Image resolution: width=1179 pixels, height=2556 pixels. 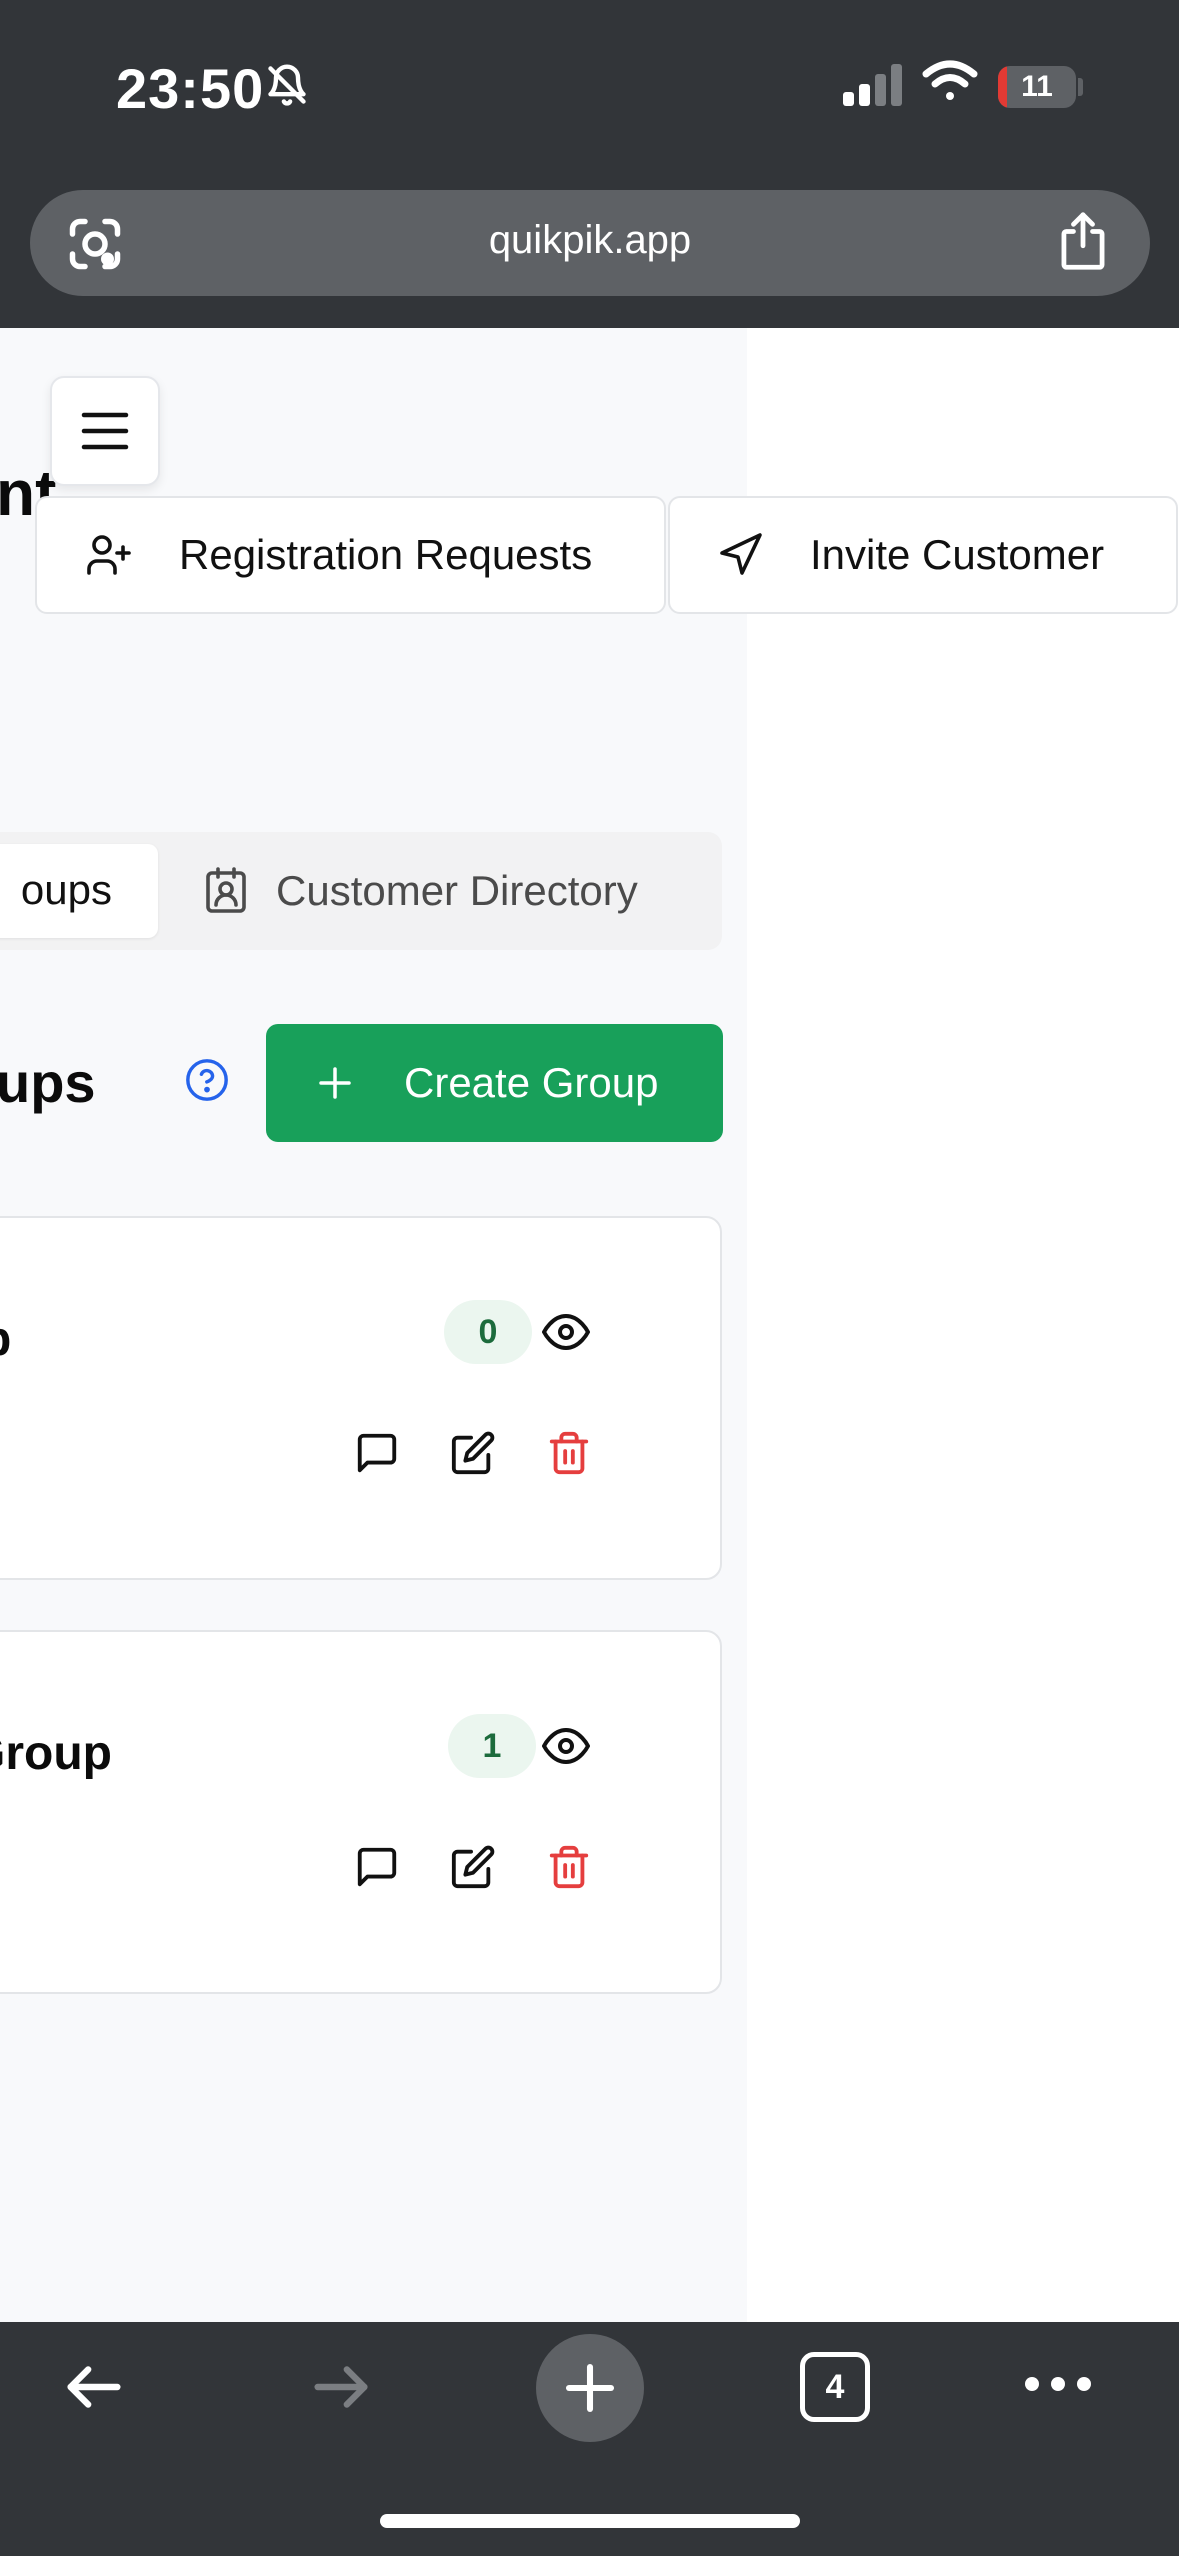 I want to click on create-group-label: Create Group, so click(x=531, y=1082).